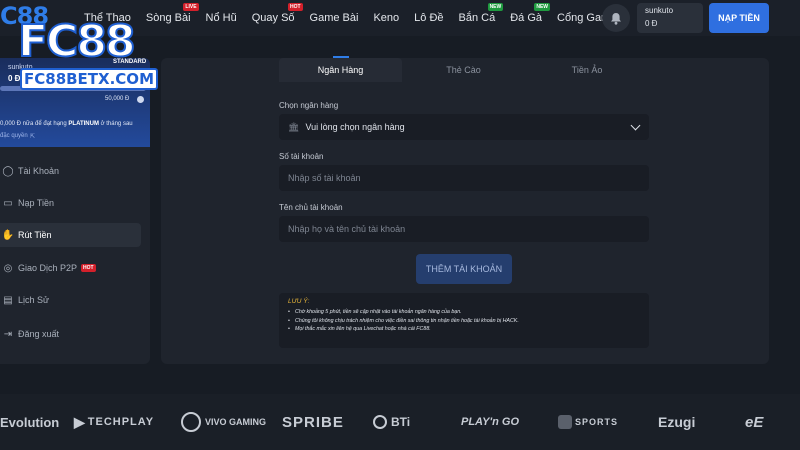 Image resolution: width=800 pixels, height=450 pixels. What do you see at coordinates (70, 300) in the screenshot?
I see `sidebar-item-history: ▤ Lịch Sử` at bounding box center [70, 300].